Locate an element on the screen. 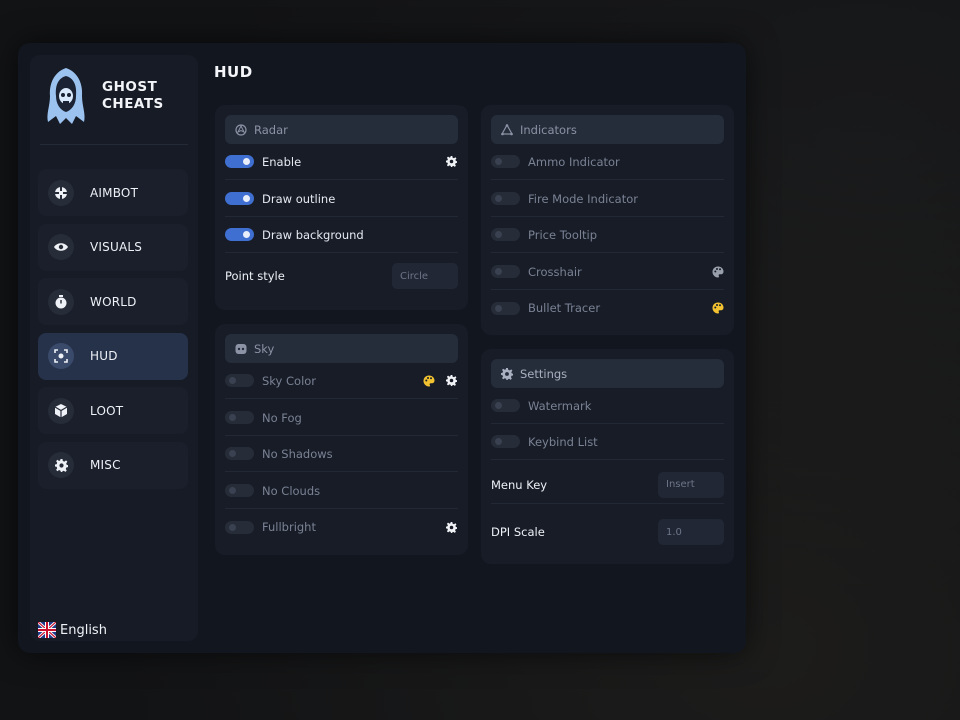  stopwatch-icon is located at coordinates (61, 301).